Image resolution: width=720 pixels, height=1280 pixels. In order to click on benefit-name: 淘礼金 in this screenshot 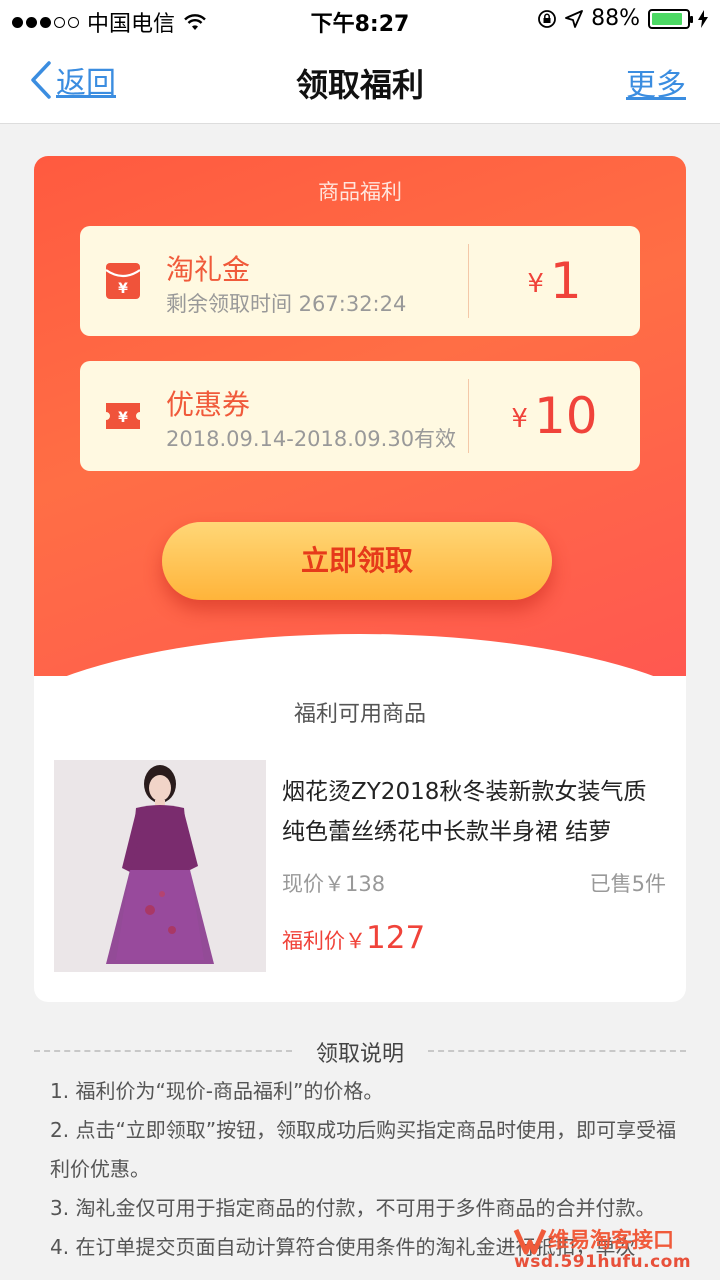, I will do `click(208, 269)`.